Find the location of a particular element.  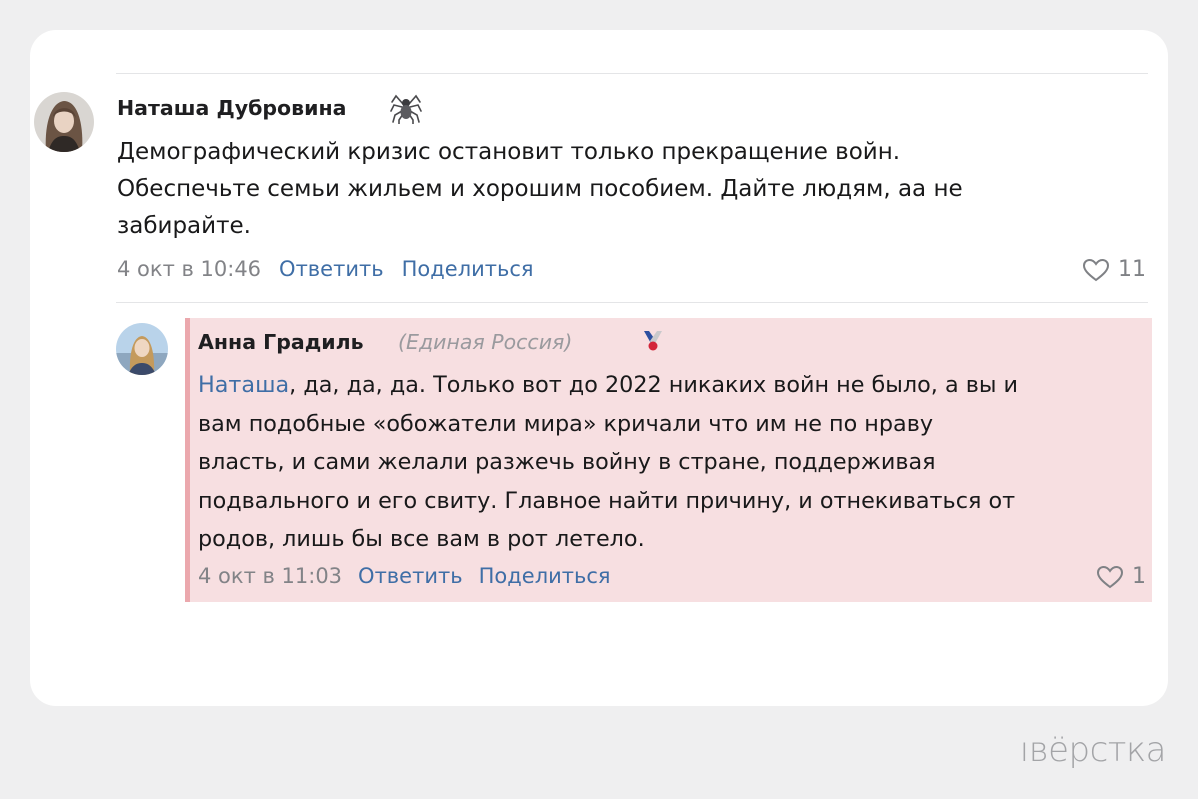

mention-link: Наташа is located at coordinates (243, 385).